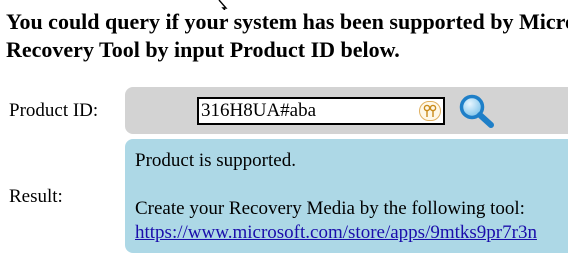  Describe the element at coordinates (54, 110) in the screenshot. I see `product-id-label: Product ID:` at that location.